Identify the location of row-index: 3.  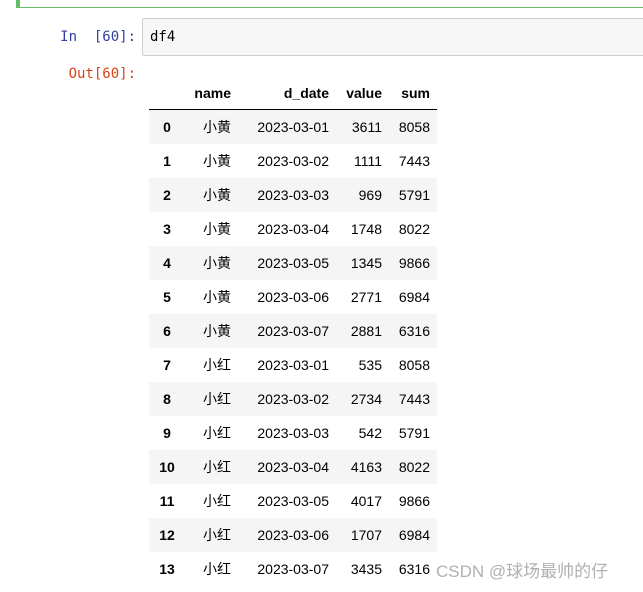
(167, 229).